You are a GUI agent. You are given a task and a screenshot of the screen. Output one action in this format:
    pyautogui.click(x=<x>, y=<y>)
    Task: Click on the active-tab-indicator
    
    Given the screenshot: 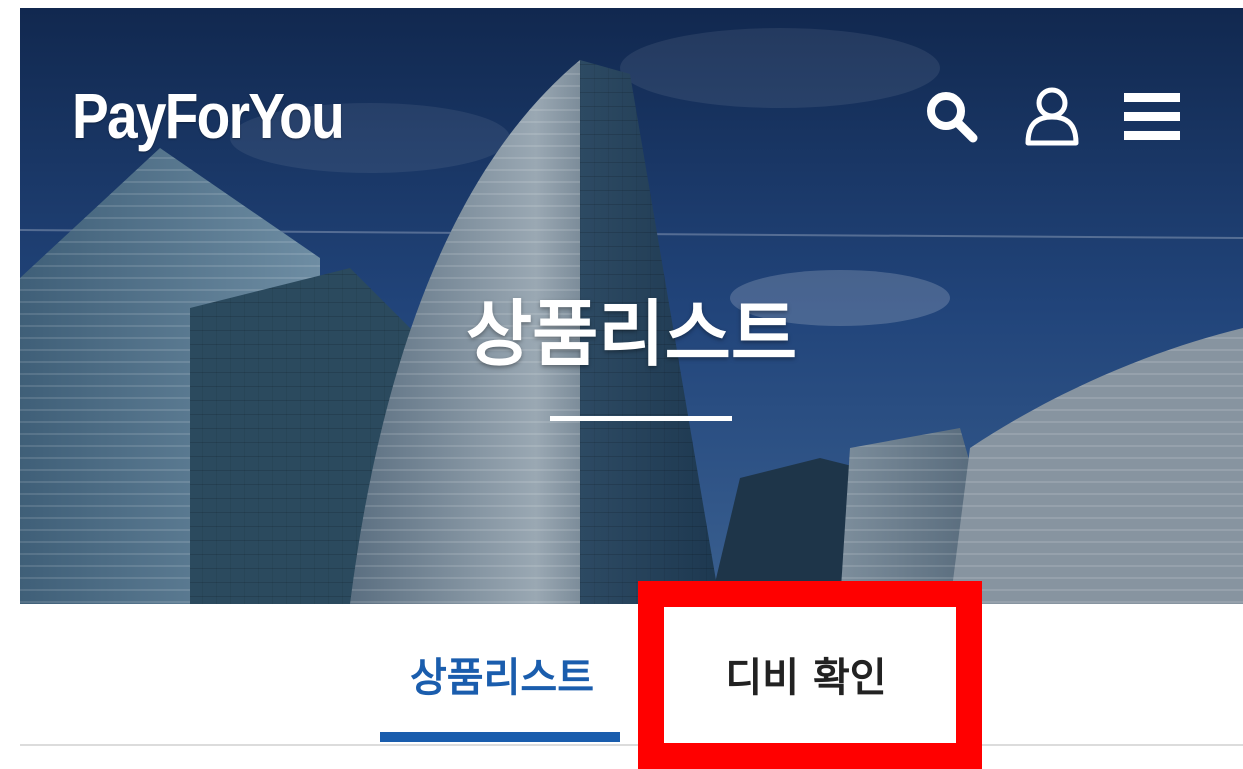 What is the action you would take?
    pyautogui.click(x=500, y=737)
    